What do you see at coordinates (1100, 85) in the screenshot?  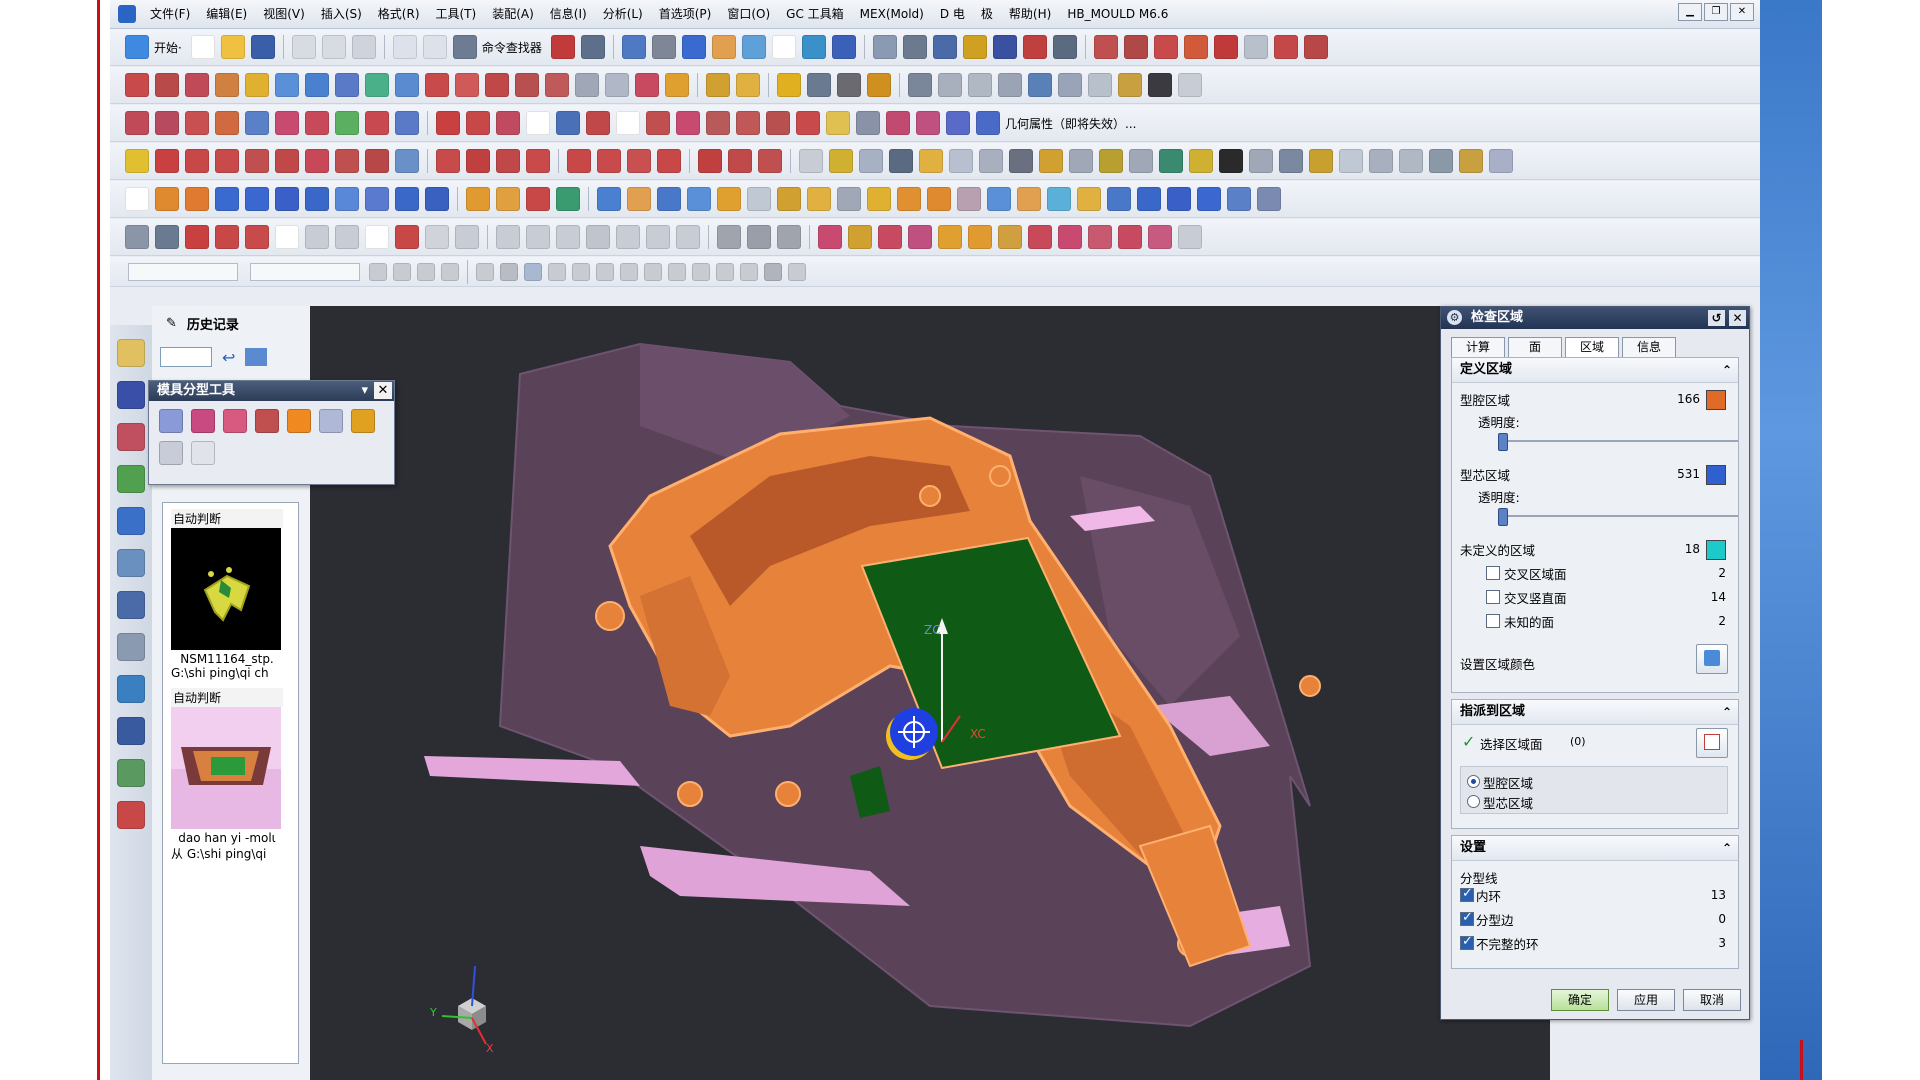 I see `table-icon` at bounding box center [1100, 85].